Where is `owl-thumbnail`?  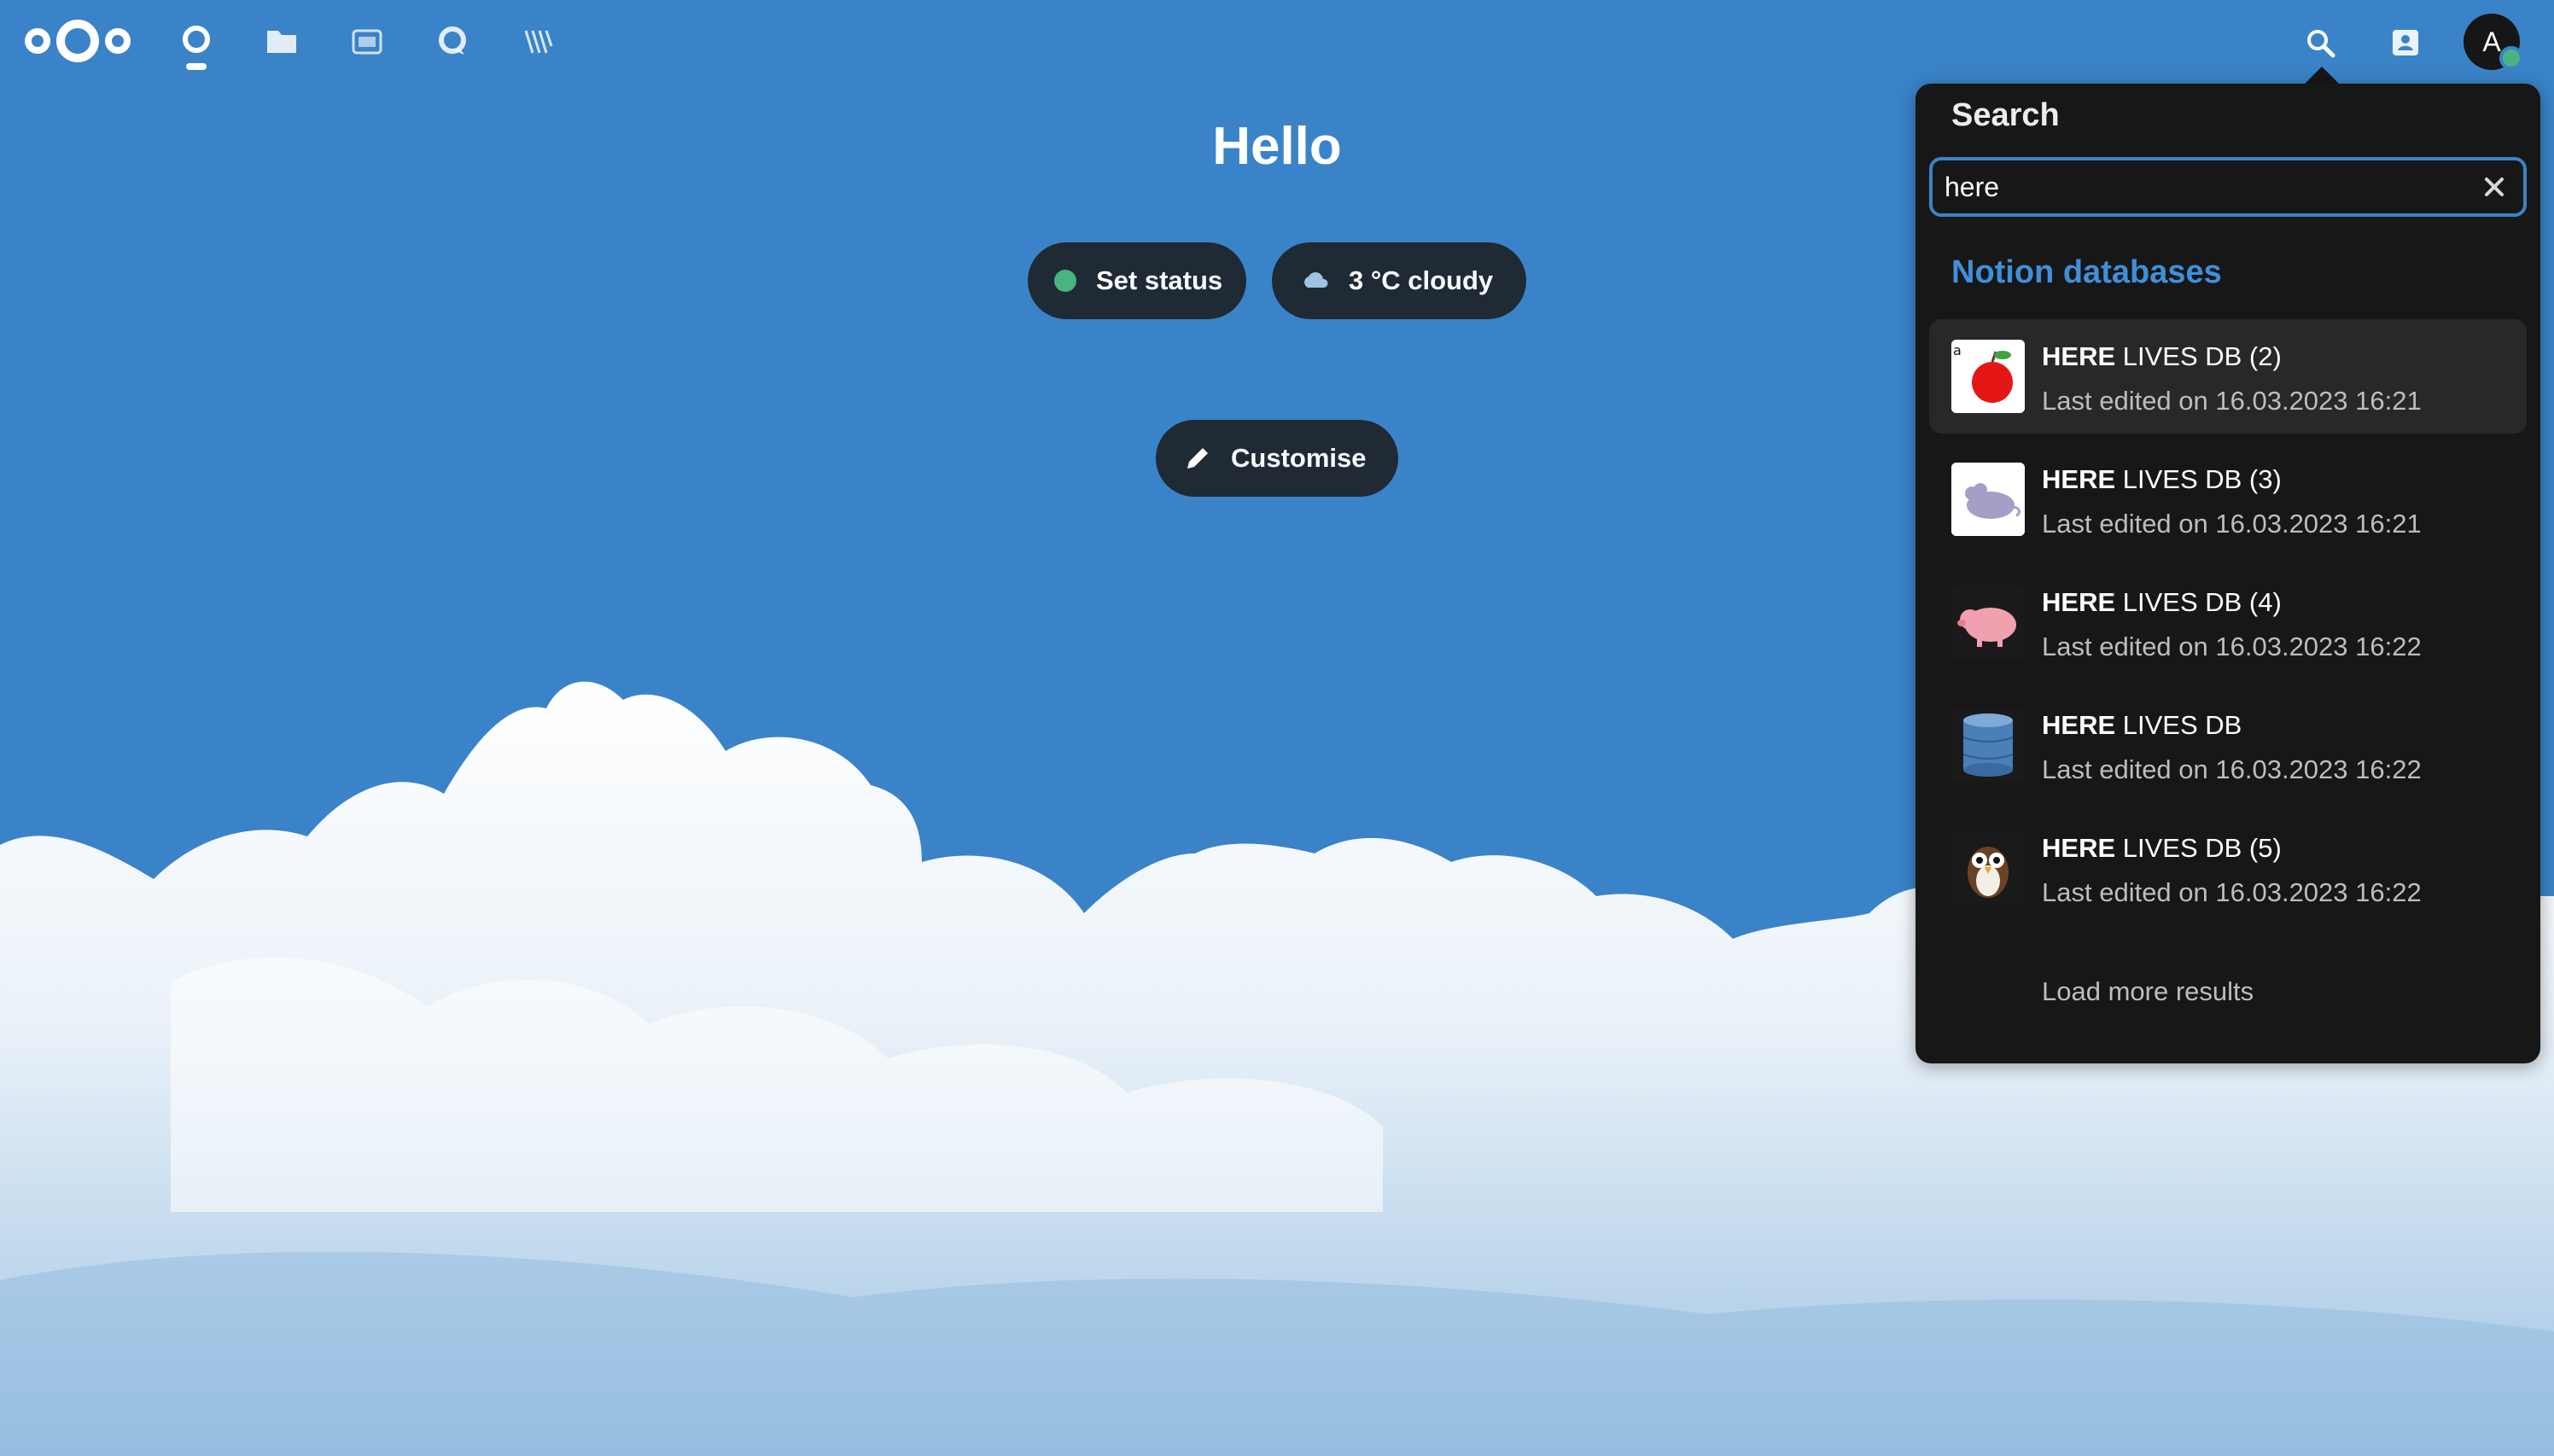 owl-thumbnail is located at coordinates (1988, 868).